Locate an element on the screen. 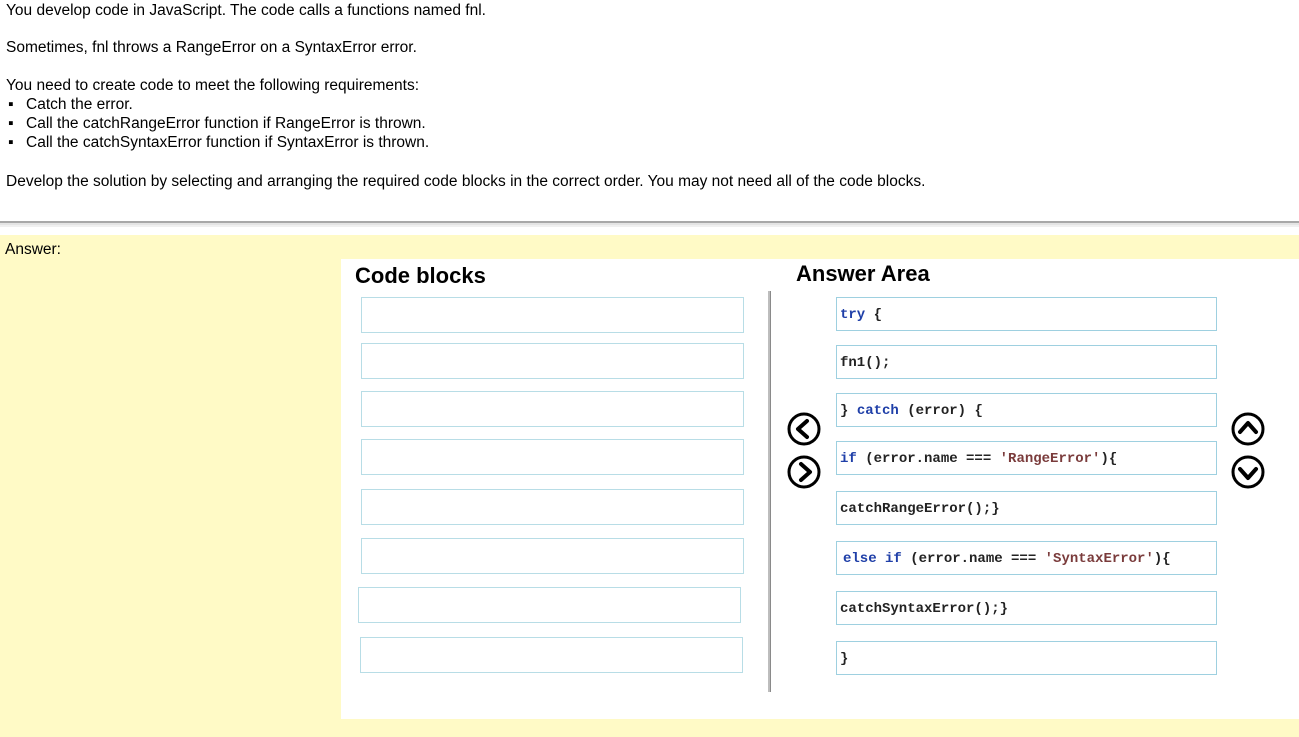  column-separator is located at coordinates (769, 491).